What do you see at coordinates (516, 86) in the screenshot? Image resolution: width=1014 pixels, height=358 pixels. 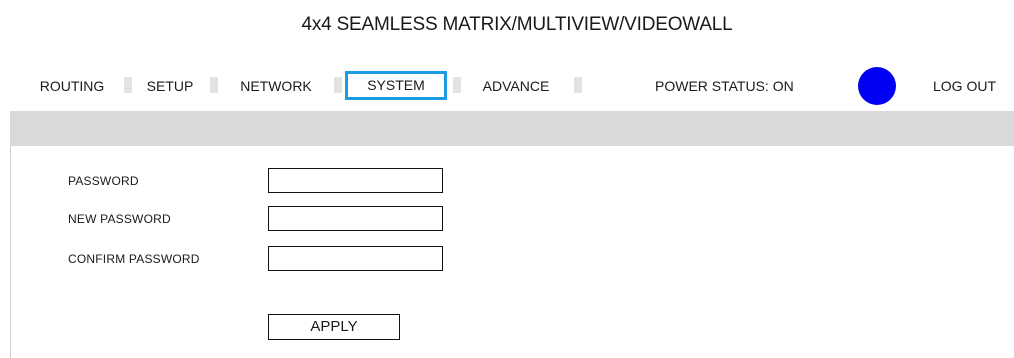 I see `tab-advance: ADVANCE` at bounding box center [516, 86].